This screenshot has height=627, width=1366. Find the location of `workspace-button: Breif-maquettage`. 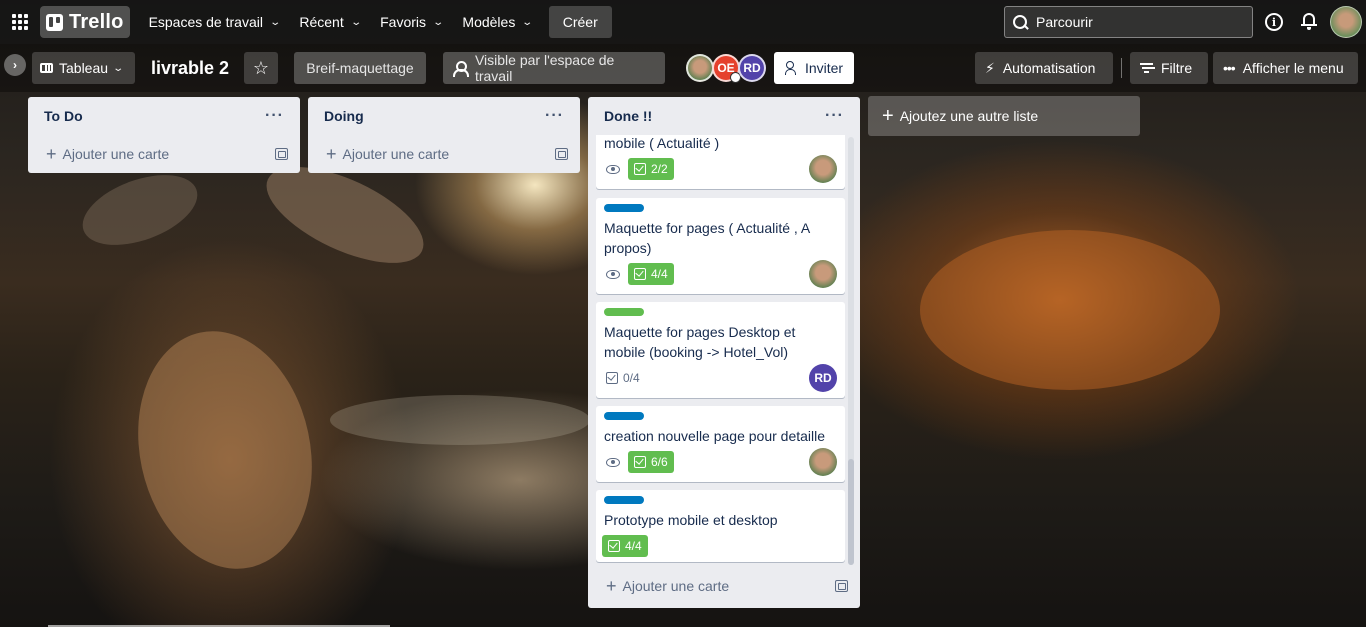

workspace-button: Breif-maquettage is located at coordinates (360, 68).